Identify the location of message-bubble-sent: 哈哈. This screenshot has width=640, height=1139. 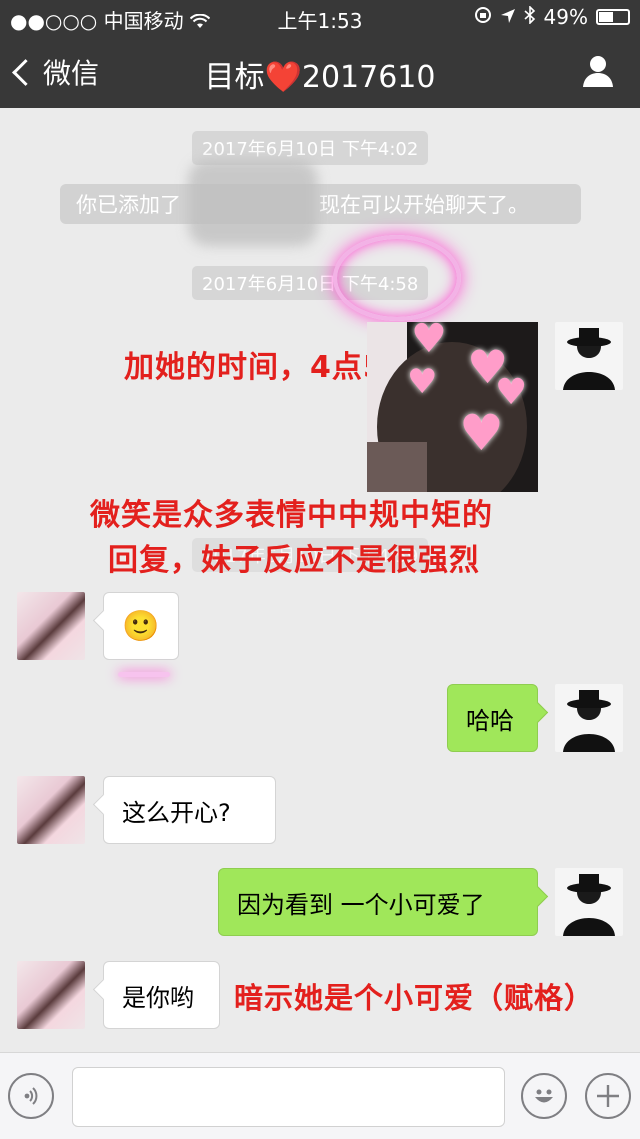
(492, 718).